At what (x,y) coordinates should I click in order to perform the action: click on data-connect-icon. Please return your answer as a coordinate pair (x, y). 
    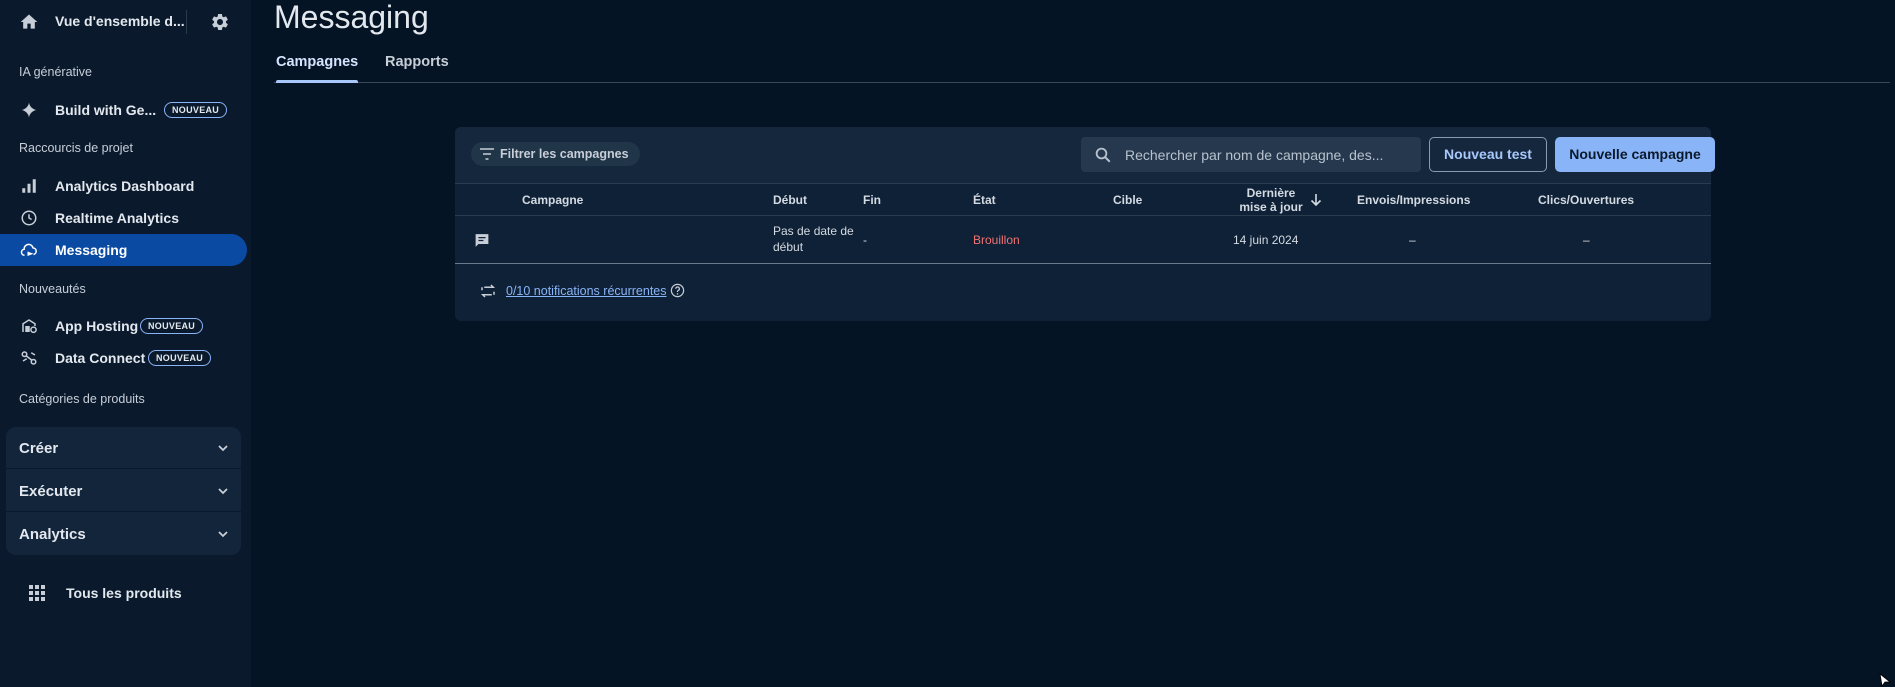
    Looking at the image, I should click on (29, 358).